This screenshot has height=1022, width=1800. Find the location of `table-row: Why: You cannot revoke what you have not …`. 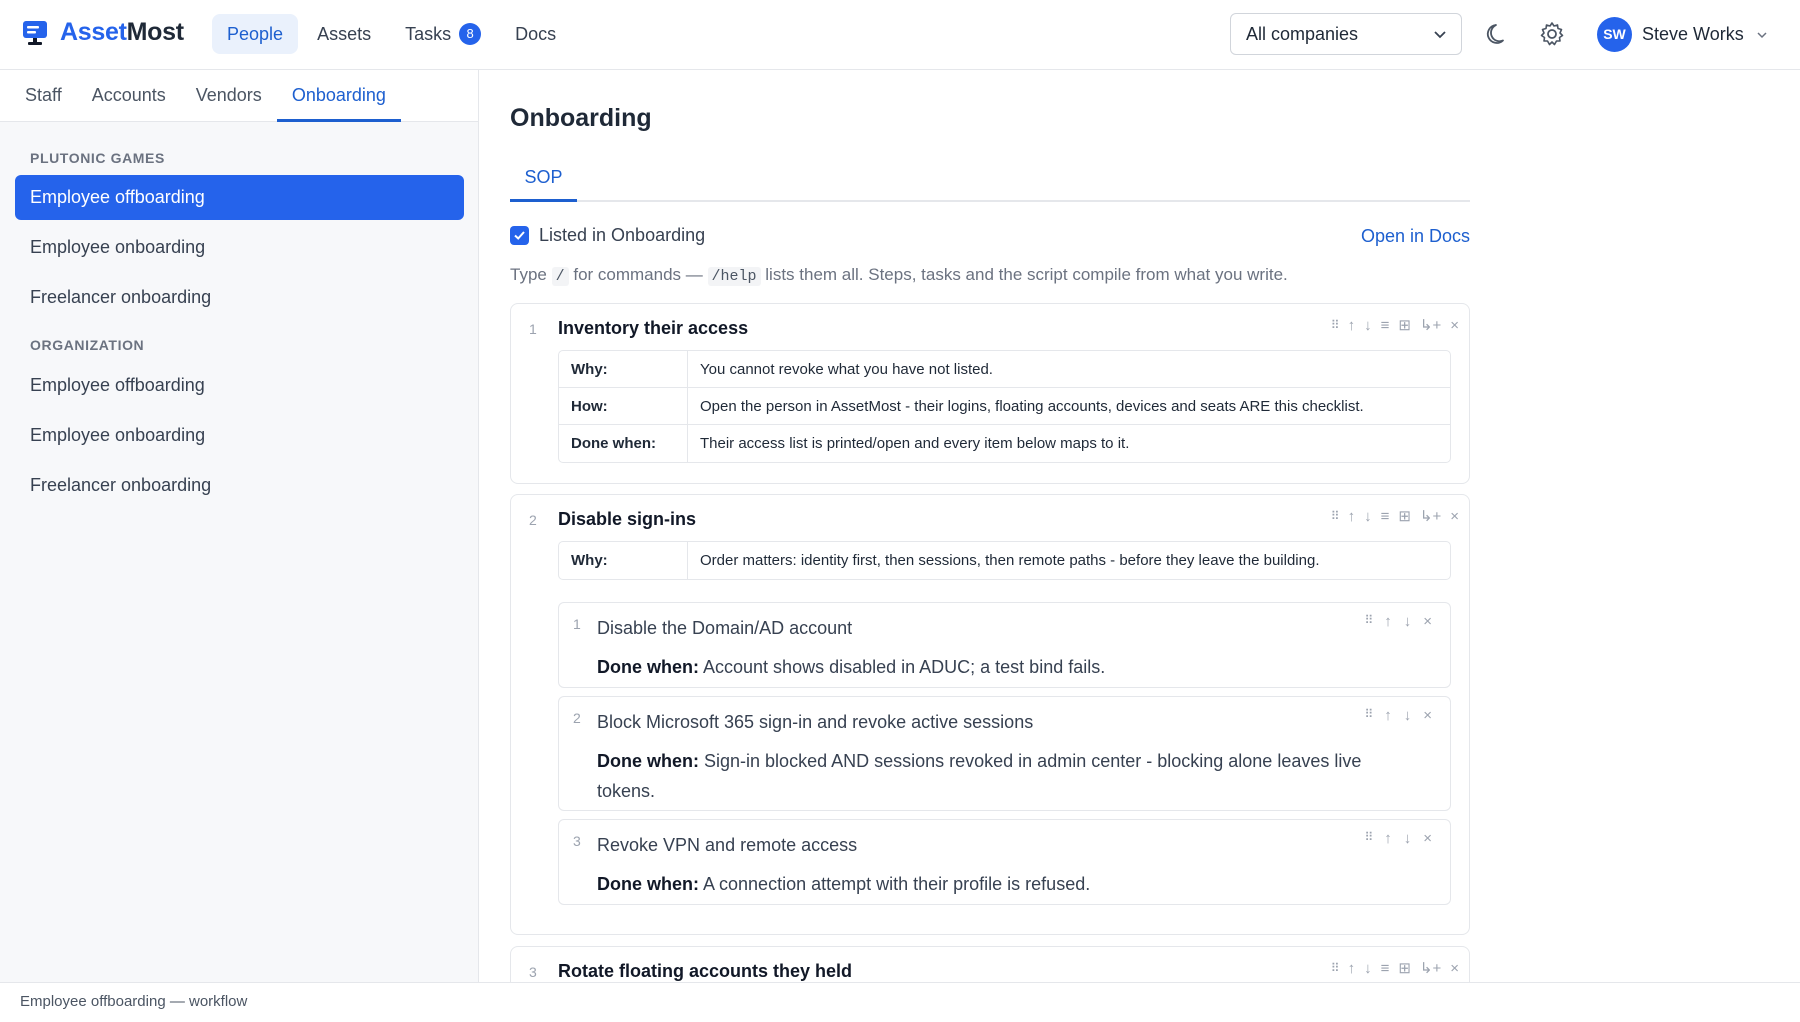

table-row: Why: You cannot revoke what you have not … is located at coordinates (1004, 369).